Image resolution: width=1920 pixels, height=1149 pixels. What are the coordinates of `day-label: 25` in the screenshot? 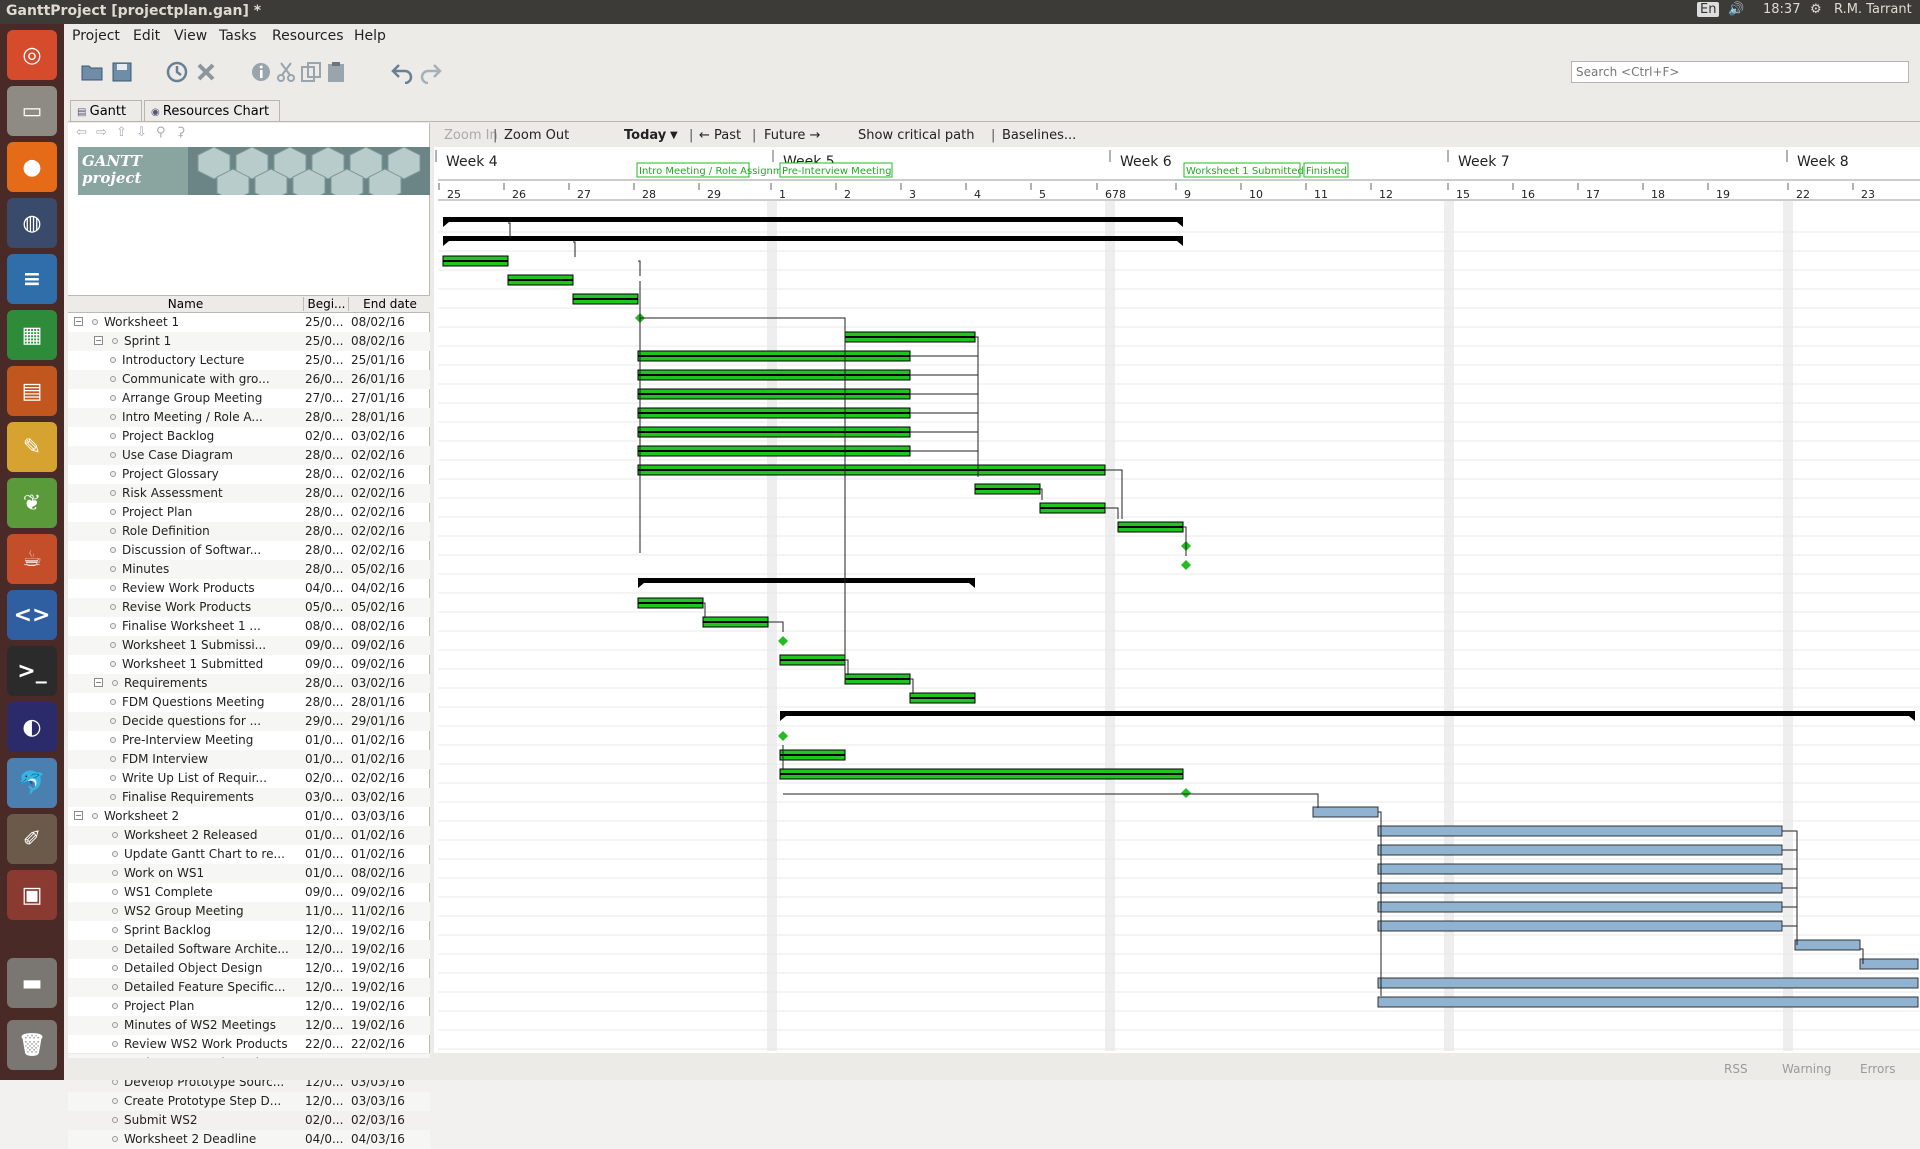 It's located at (454, 194).